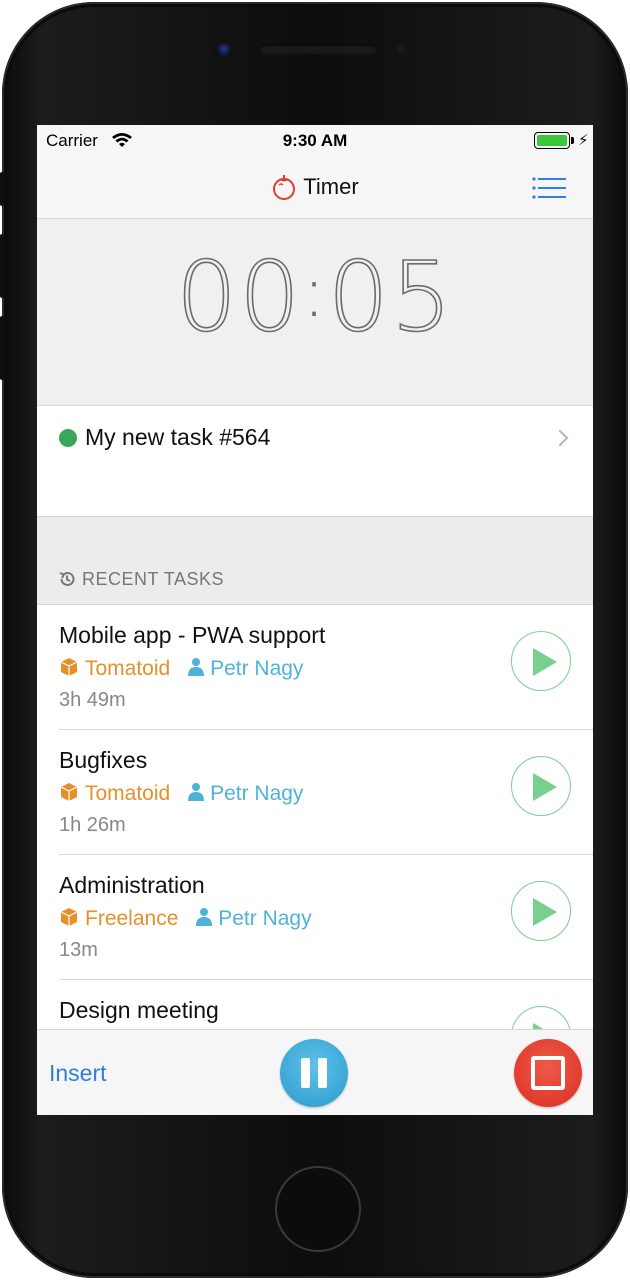 The height and width of the screenshot is (1280, 630). What do you see at coordinates (239, 297) in the screenshot?
I see `timer-minutes: 00` at bounding box center [239, 297].